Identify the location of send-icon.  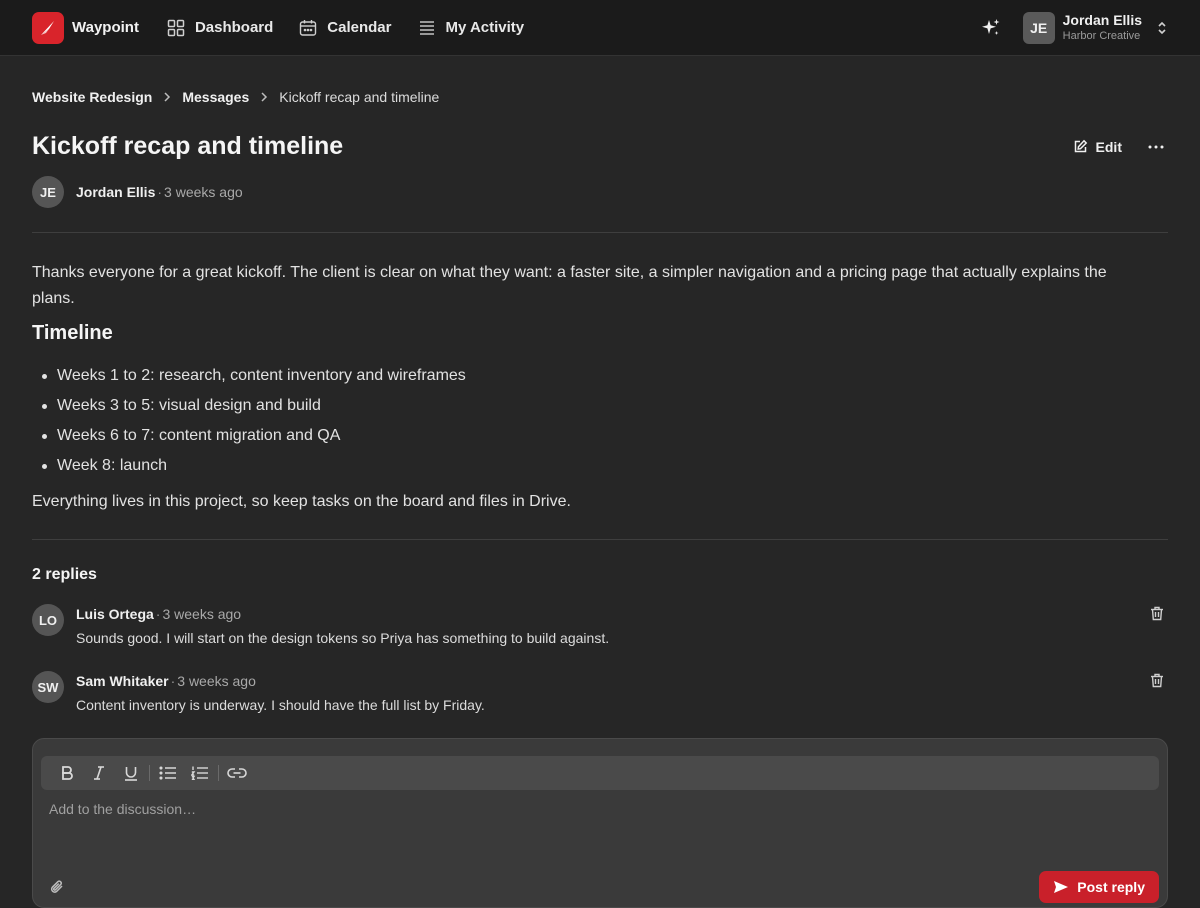
(1061, 887).